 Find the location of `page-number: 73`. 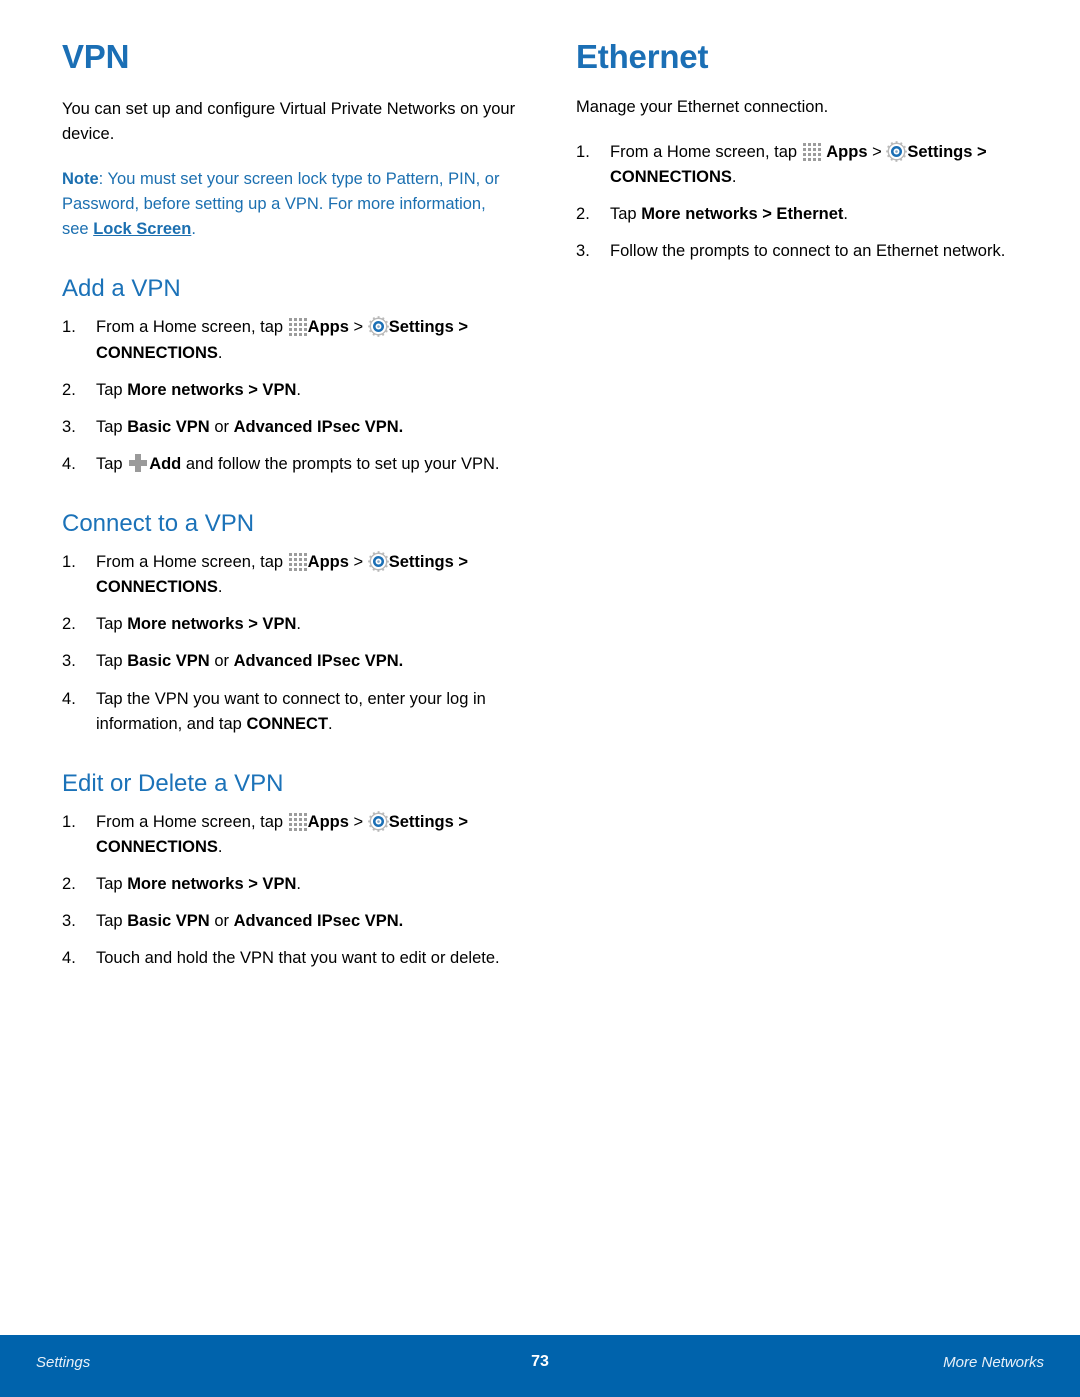

page-number: 73 is located at coordinates (540, 1361).